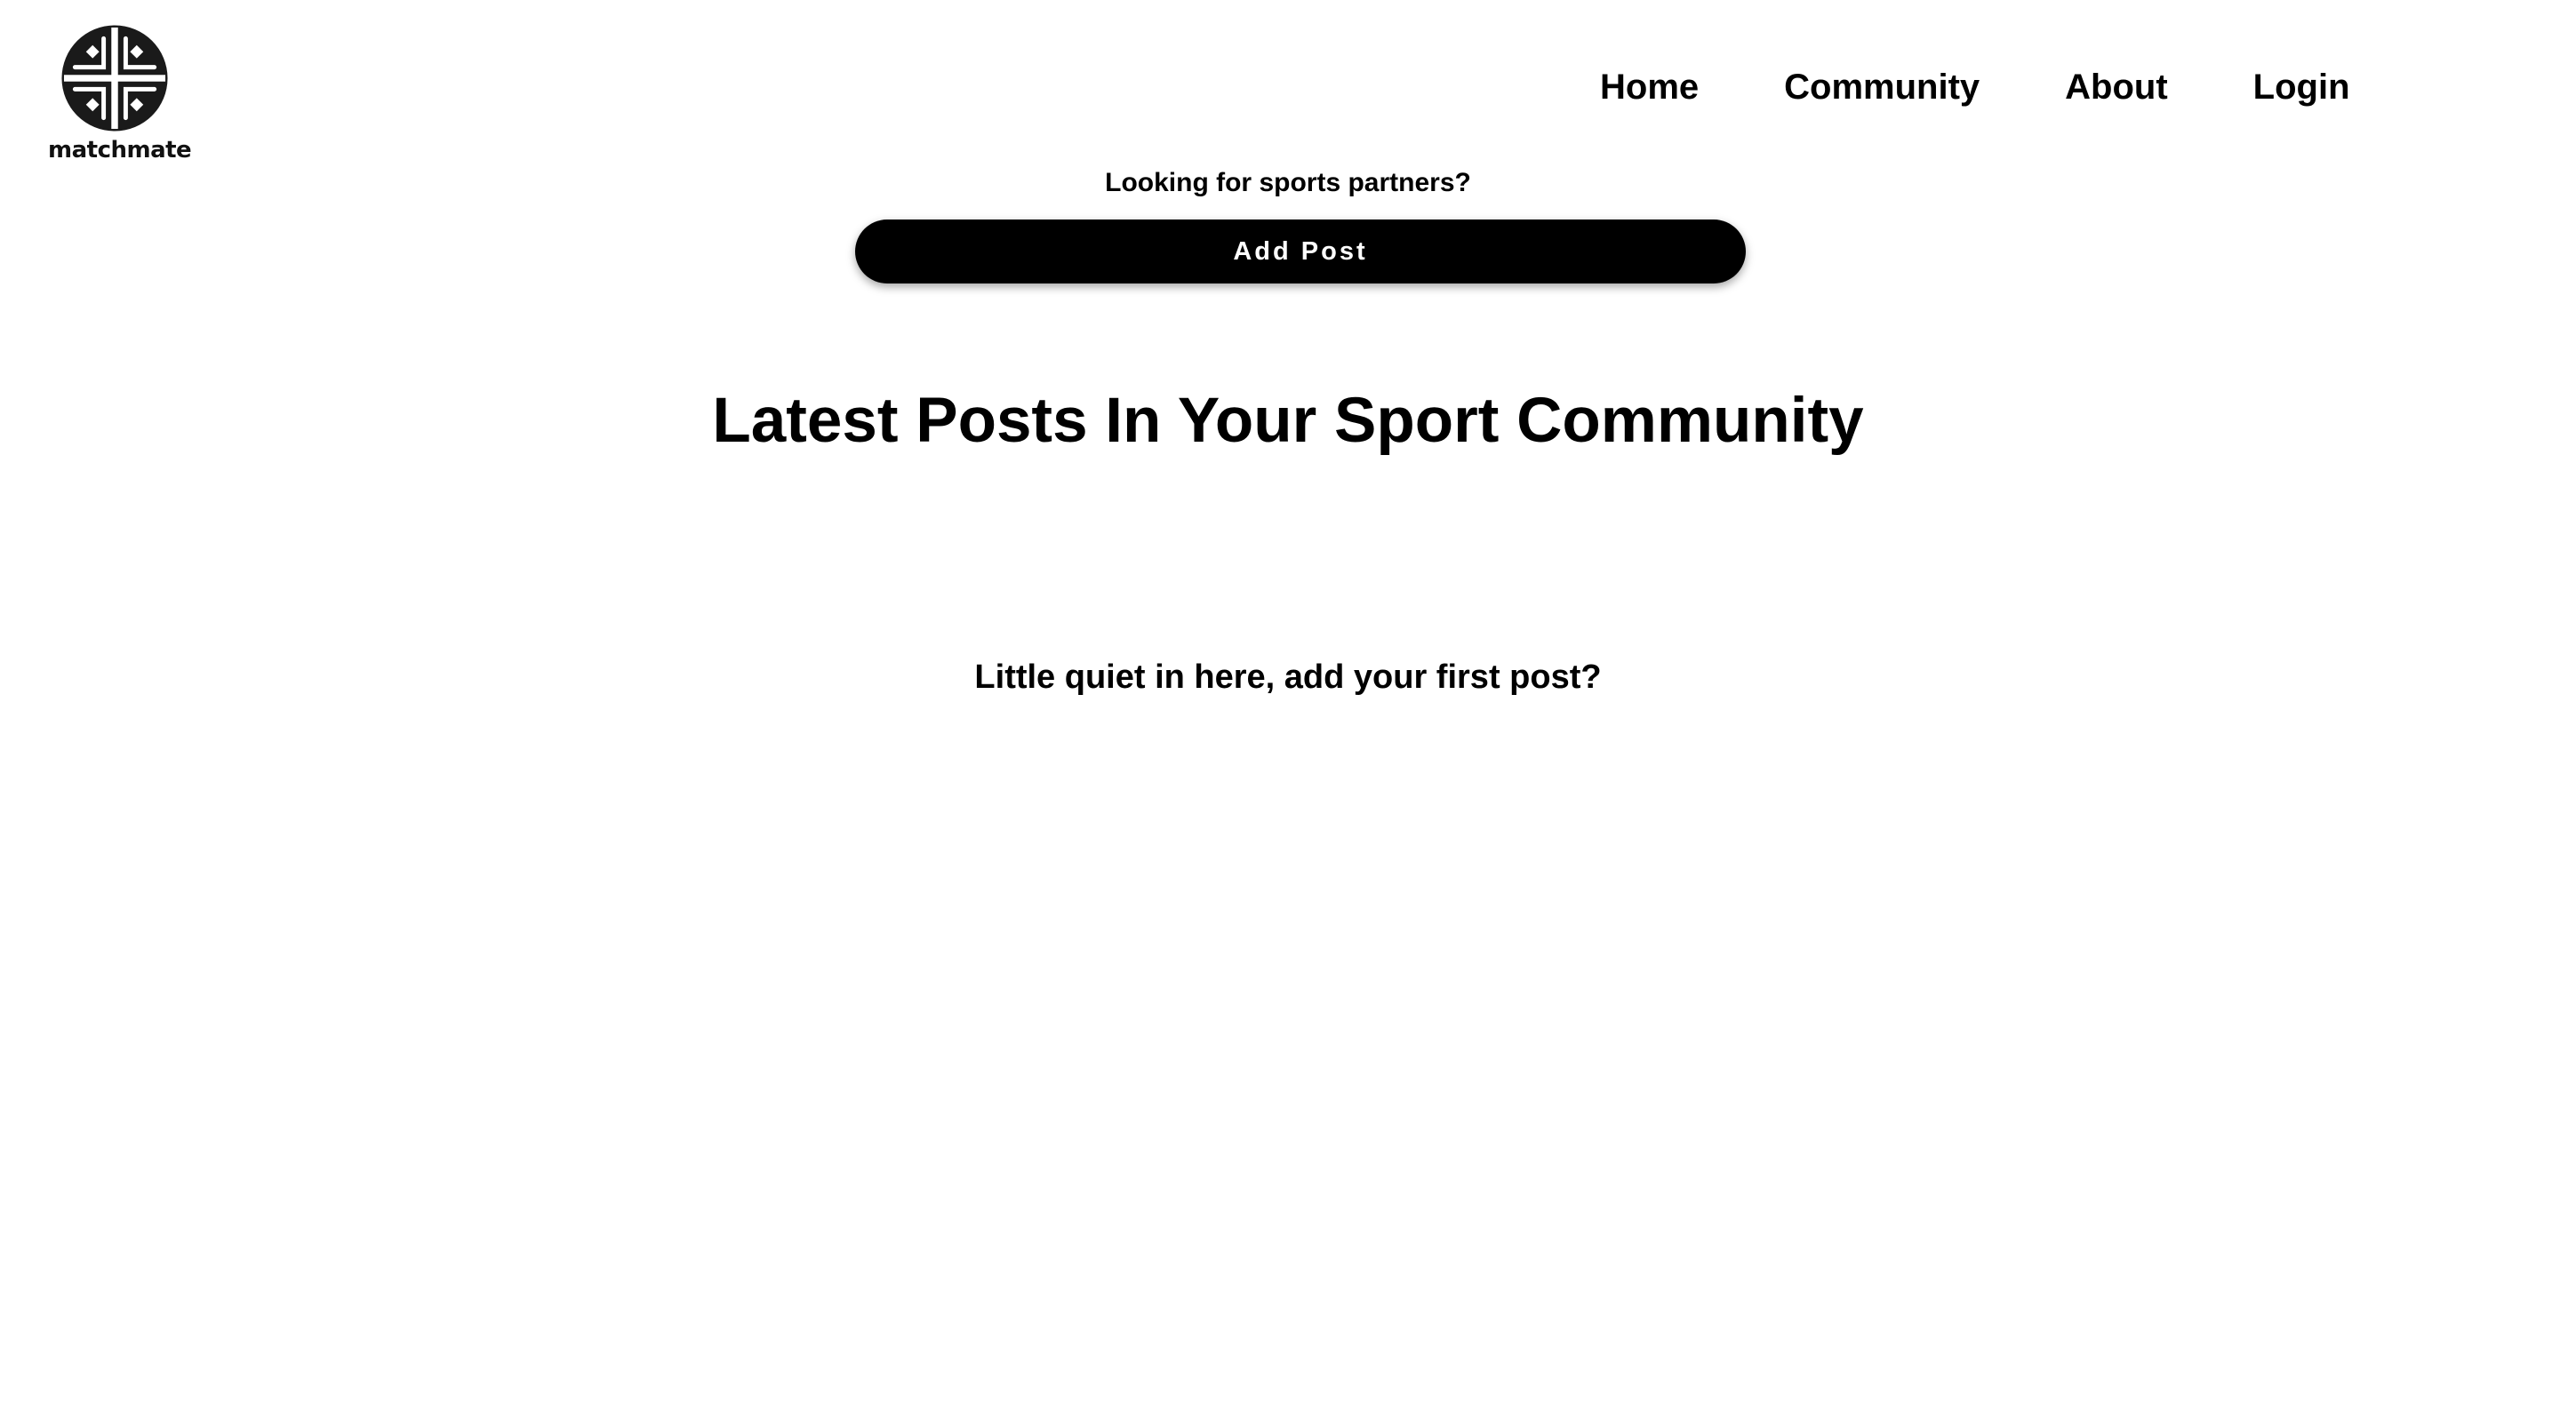 This screenshot has height=1413, width=2576. I want to click on nav-about: About, so click(2116, 87).